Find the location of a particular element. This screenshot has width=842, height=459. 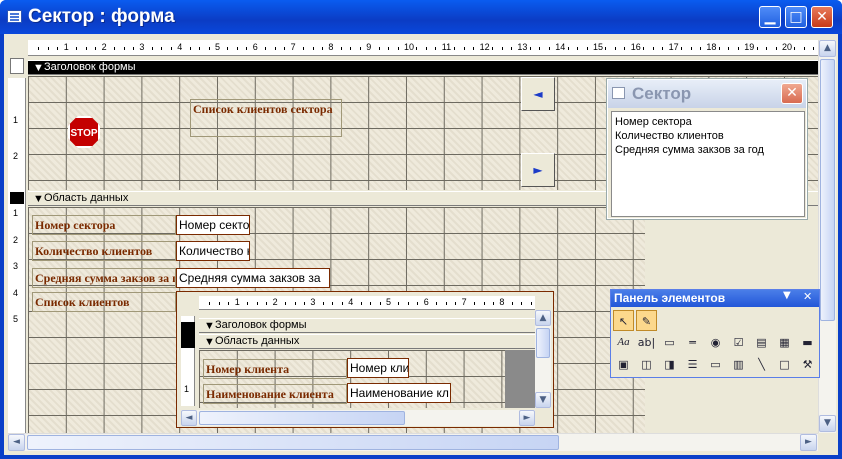

label-average-sum: Средняя сумма закзов за год is located at coordinates (104, 278).